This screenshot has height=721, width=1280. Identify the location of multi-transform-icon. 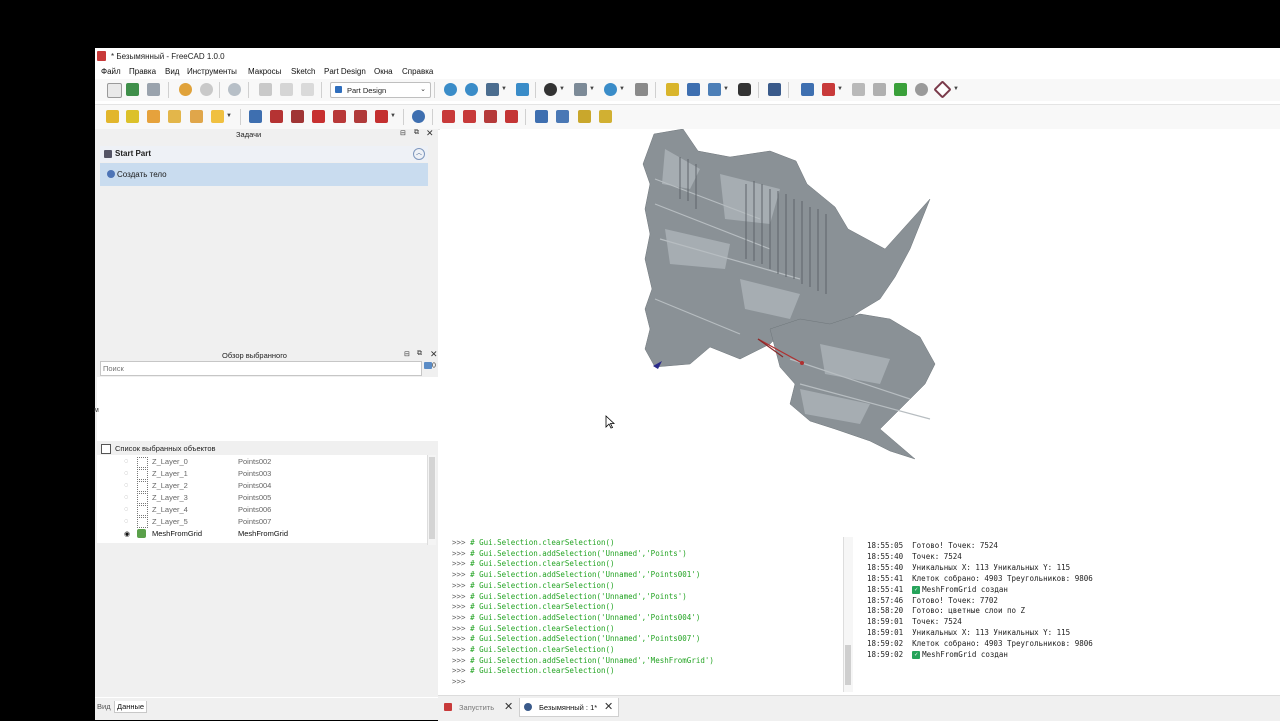
(605, 116).